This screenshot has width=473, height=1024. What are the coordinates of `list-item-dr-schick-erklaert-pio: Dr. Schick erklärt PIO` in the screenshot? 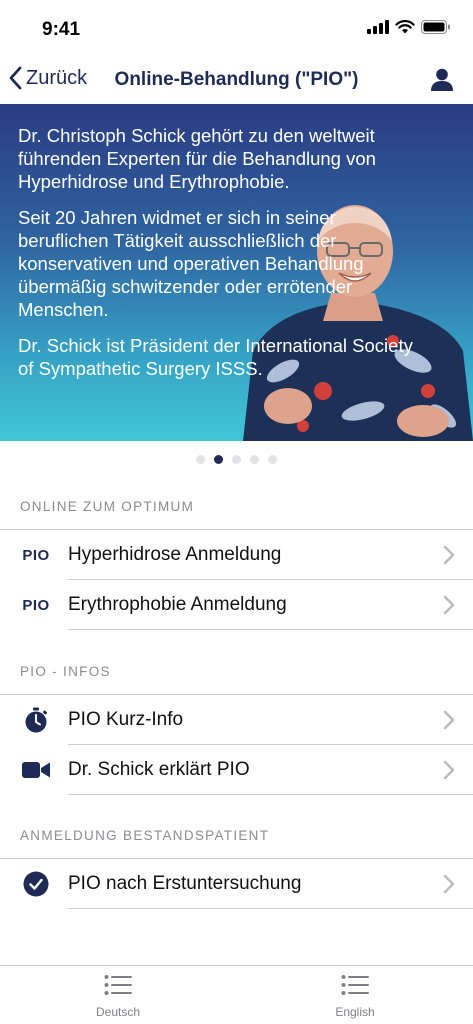 It's located at (236, 770).